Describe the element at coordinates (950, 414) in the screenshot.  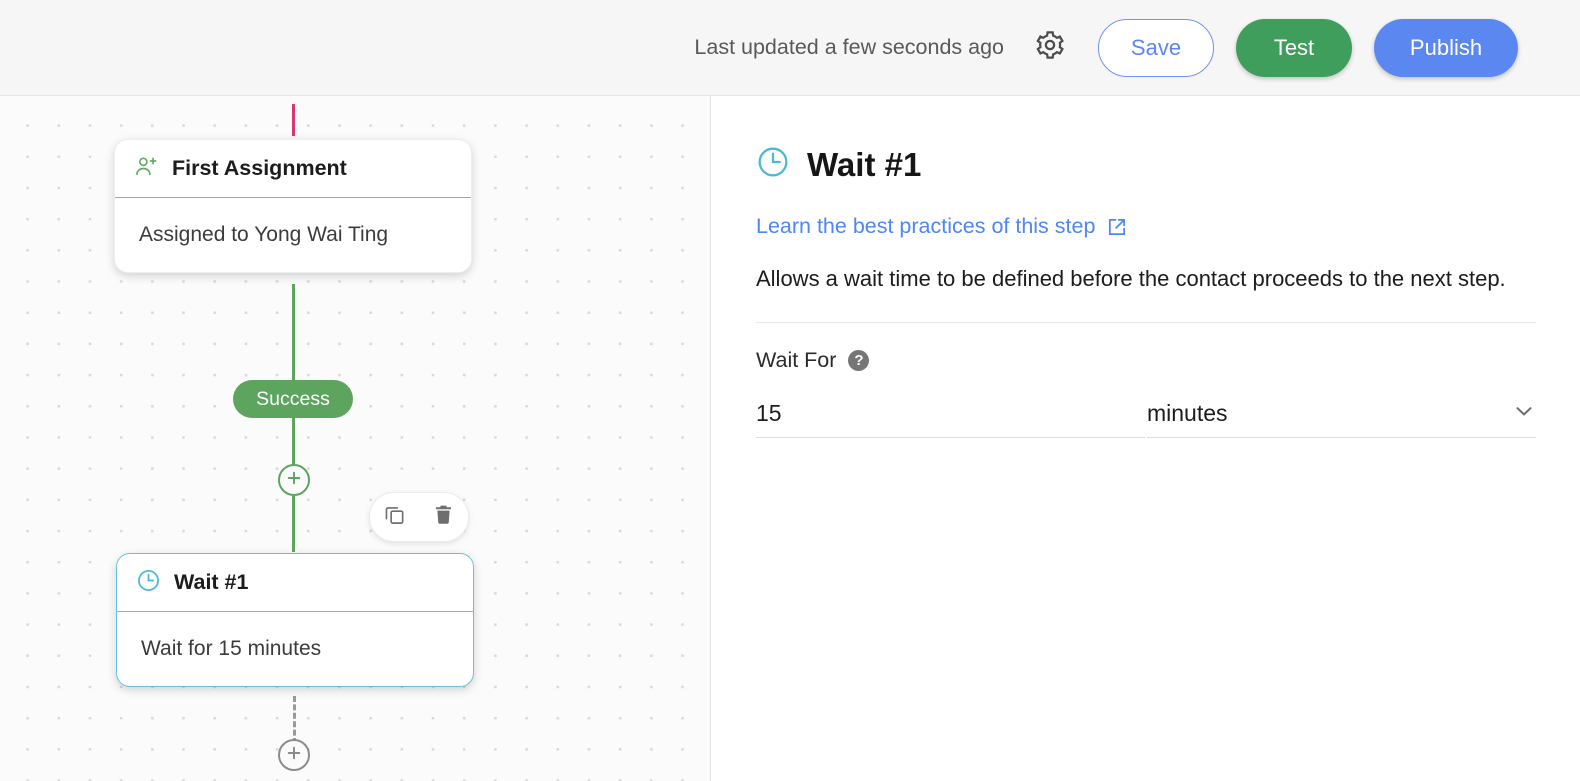
I see `wait-amount-input` at that location.